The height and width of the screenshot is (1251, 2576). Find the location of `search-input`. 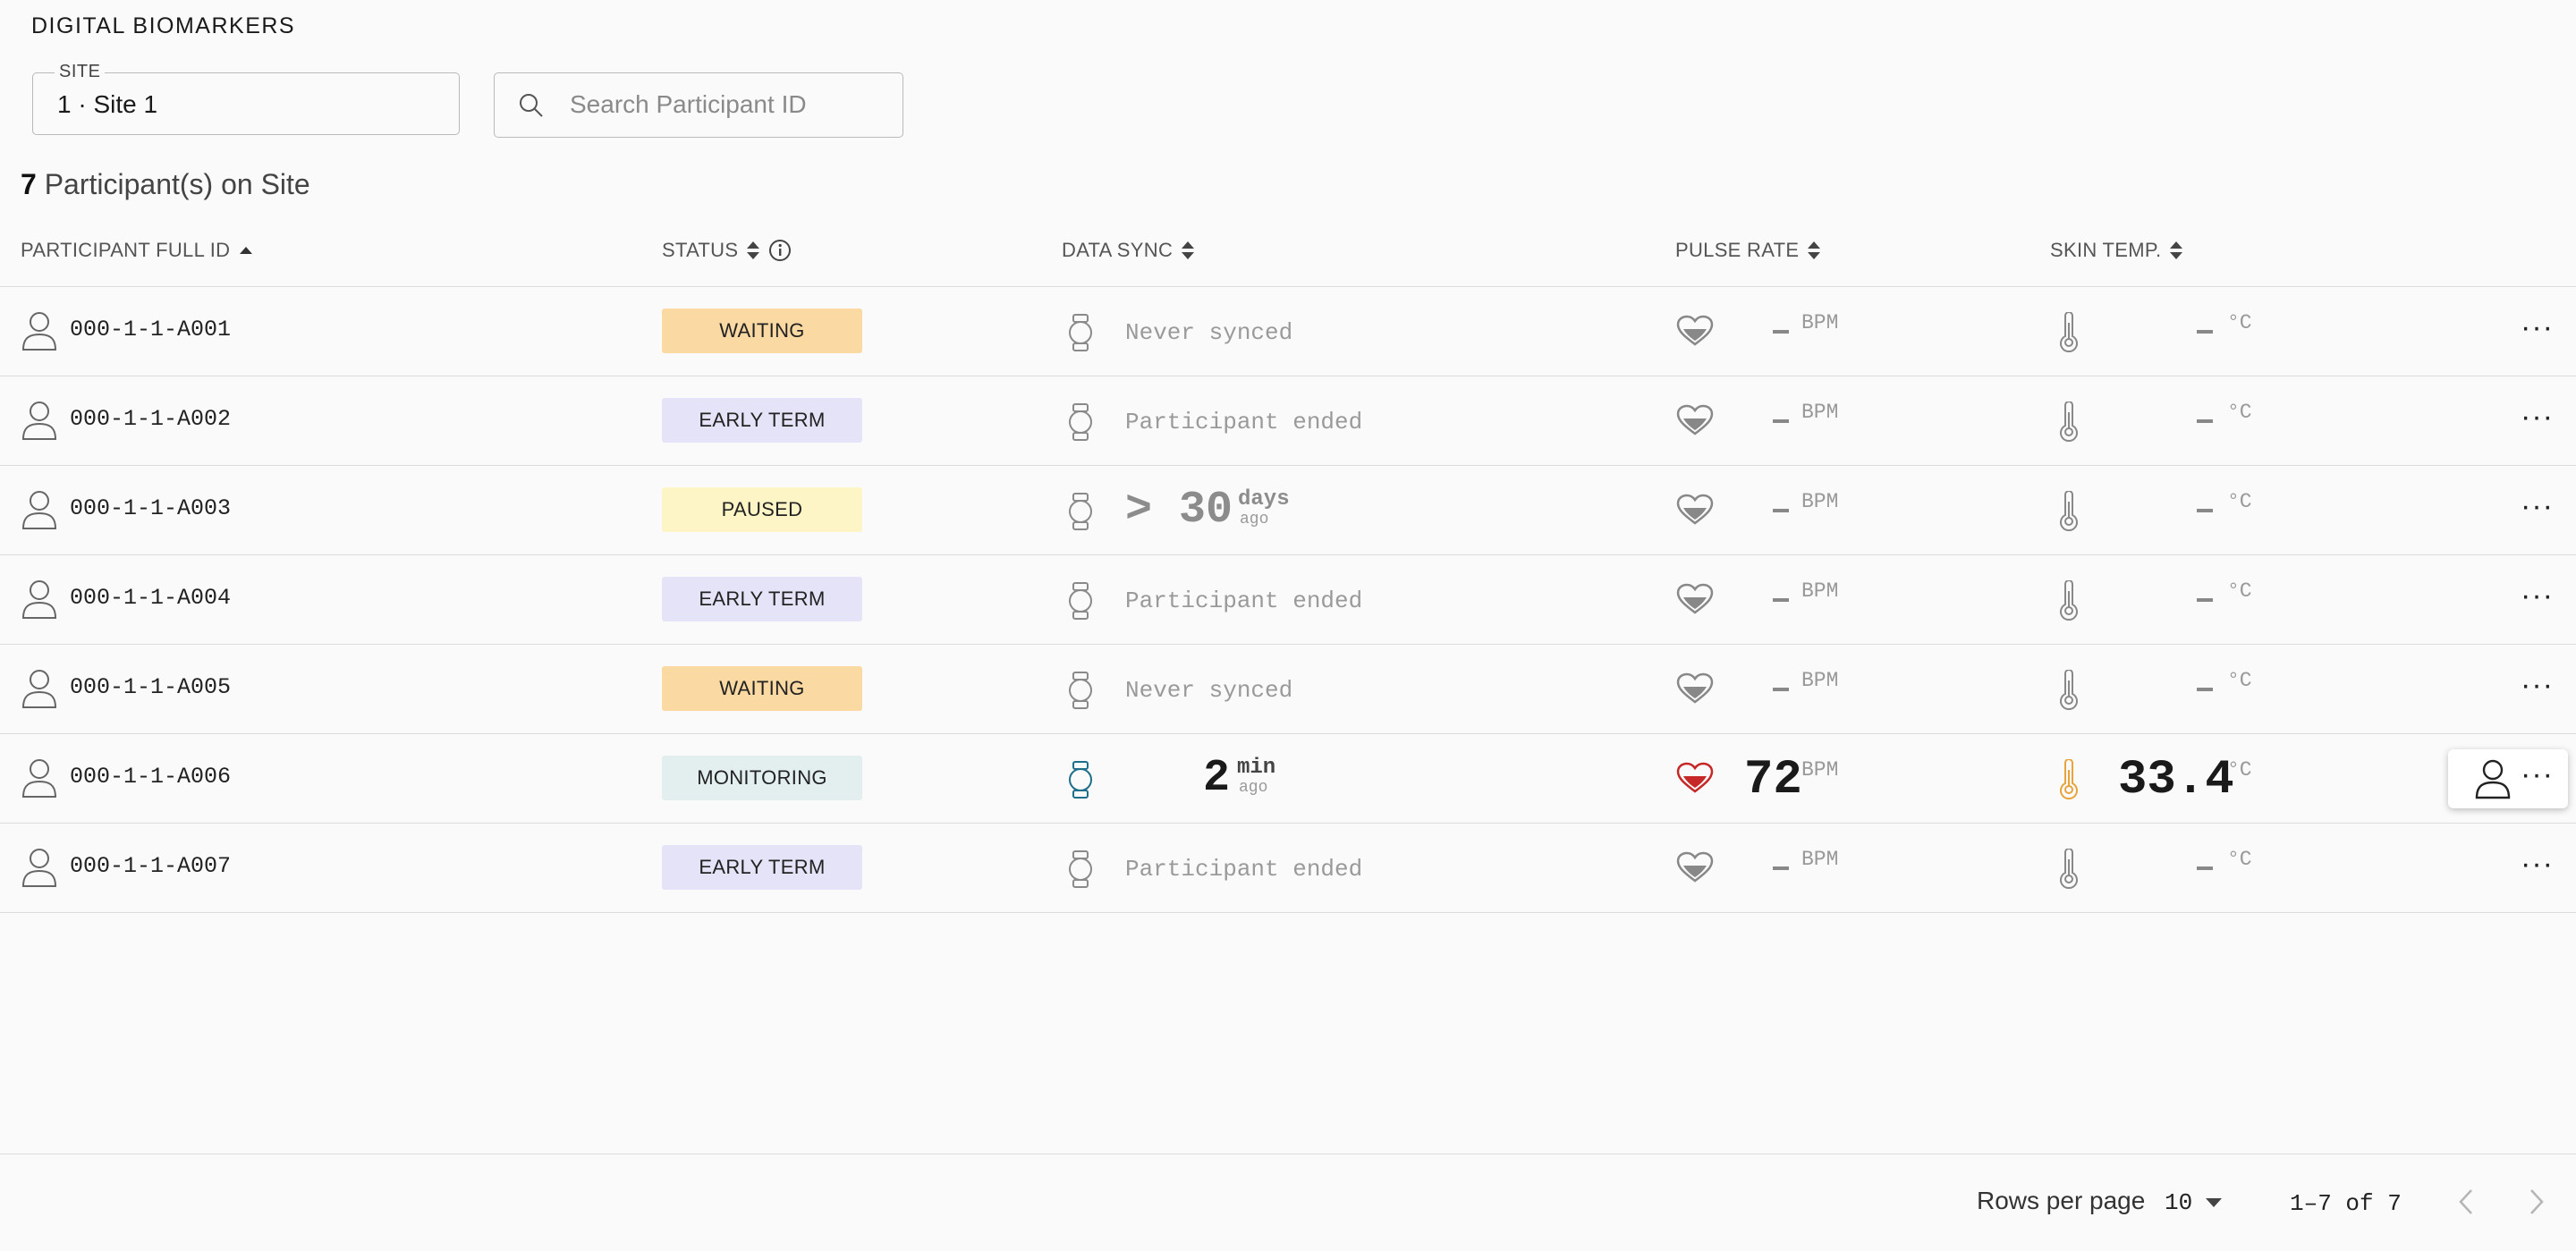

search-input is located at coordinates (726, 104).